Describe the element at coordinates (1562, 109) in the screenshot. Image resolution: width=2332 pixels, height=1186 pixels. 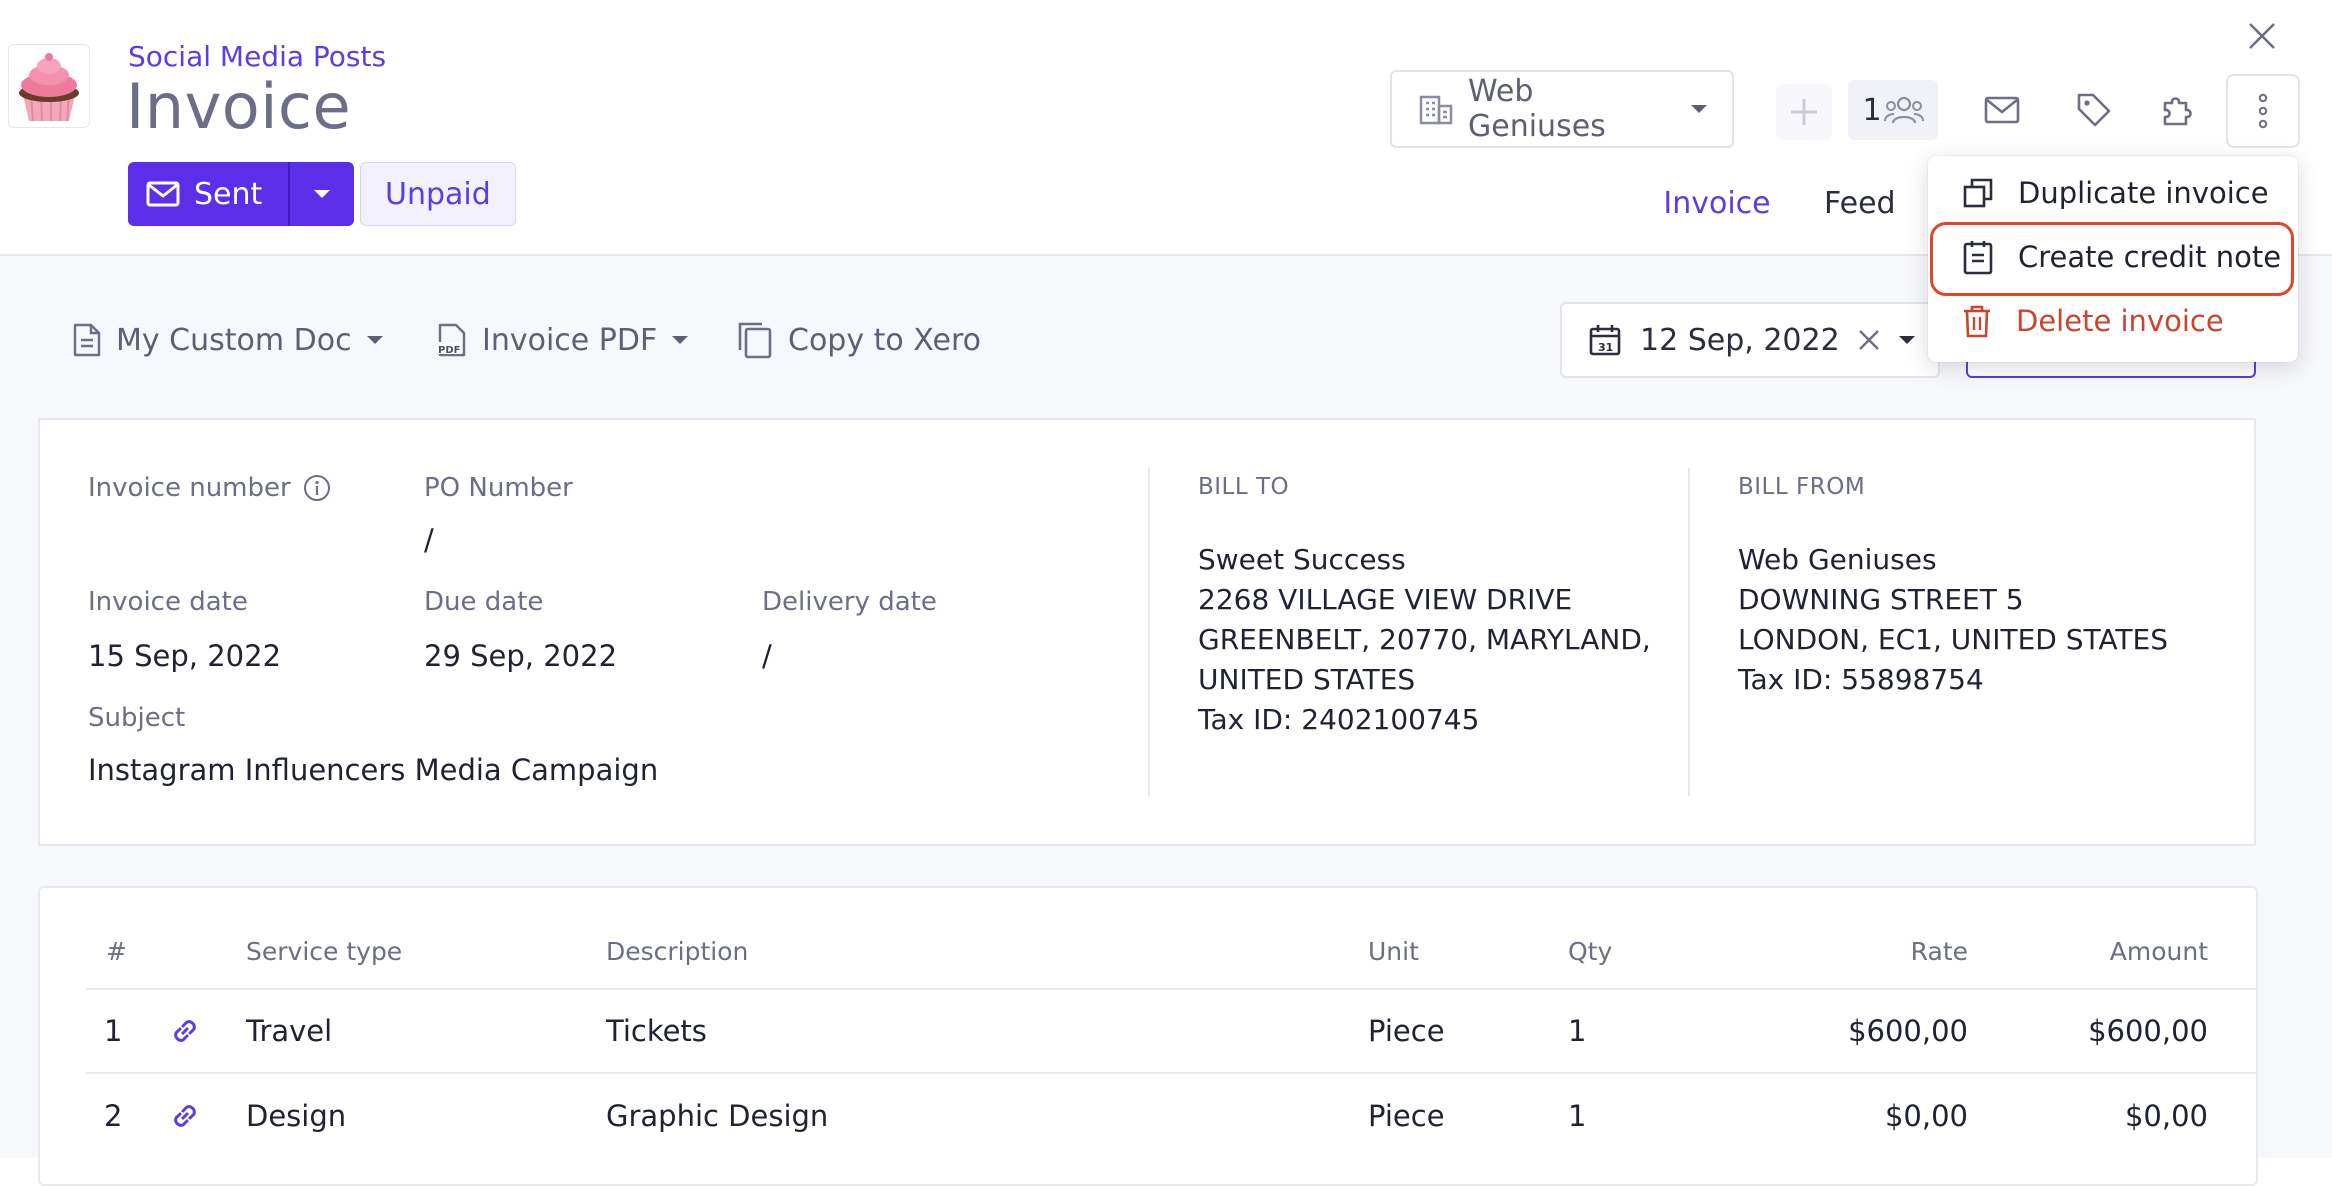
I see `company-select: Web Geniuses` at that location.